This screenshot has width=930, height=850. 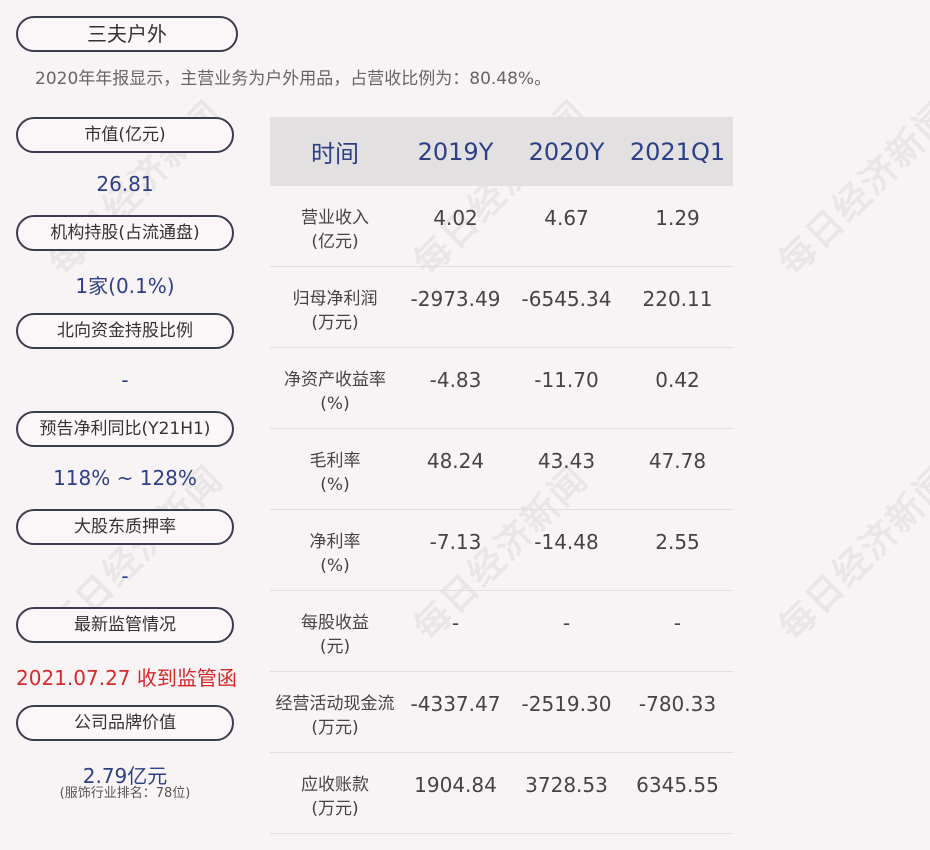 I want to click on row-label: 归母净利润 (万元), so click(x=335, y=311).